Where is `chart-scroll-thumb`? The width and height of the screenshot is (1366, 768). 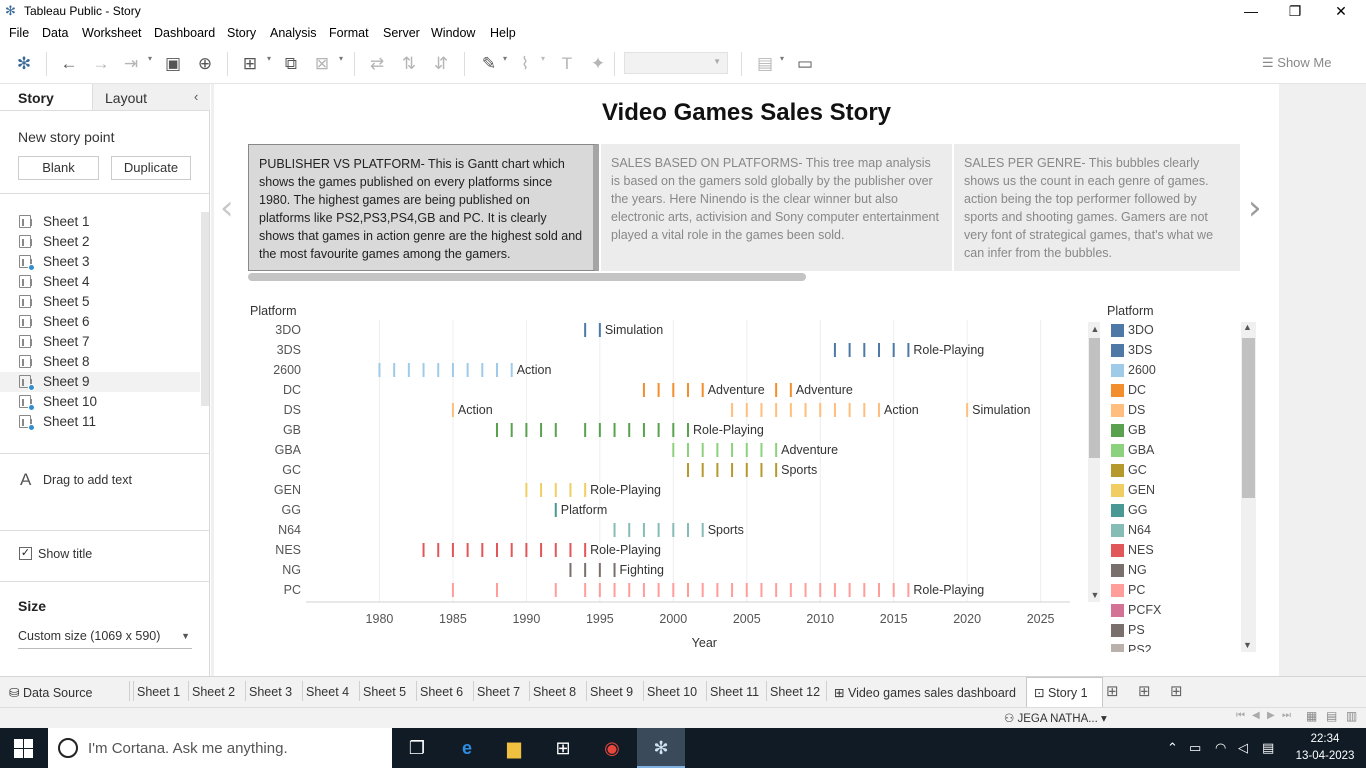 chart-scroll-thumb is located at coordinates (1094, 398).